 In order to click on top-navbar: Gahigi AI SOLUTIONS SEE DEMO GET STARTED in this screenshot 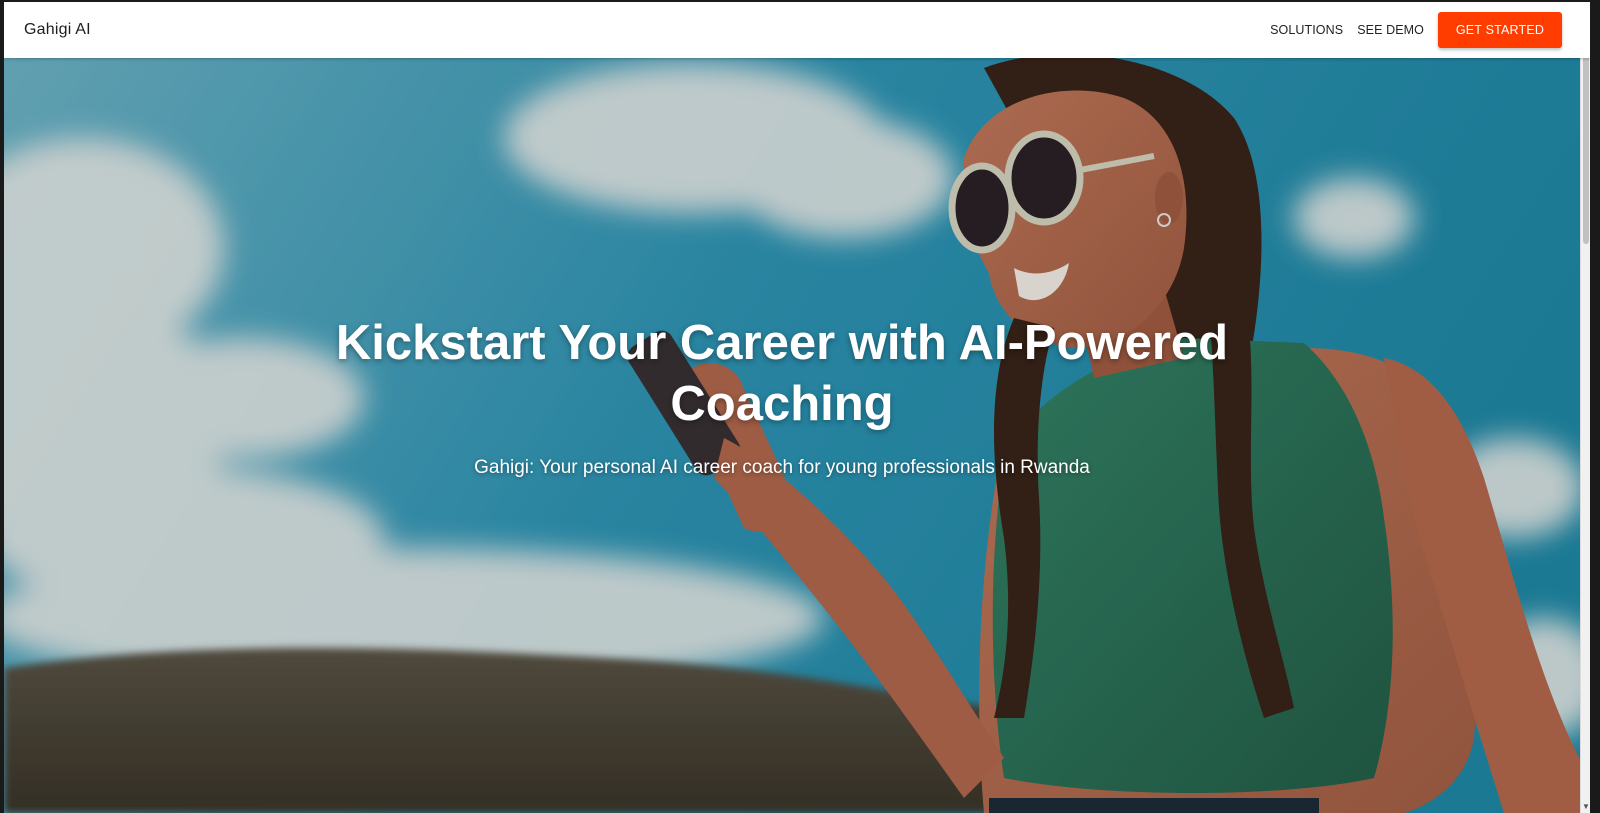, I will do `click(797, 30)`.